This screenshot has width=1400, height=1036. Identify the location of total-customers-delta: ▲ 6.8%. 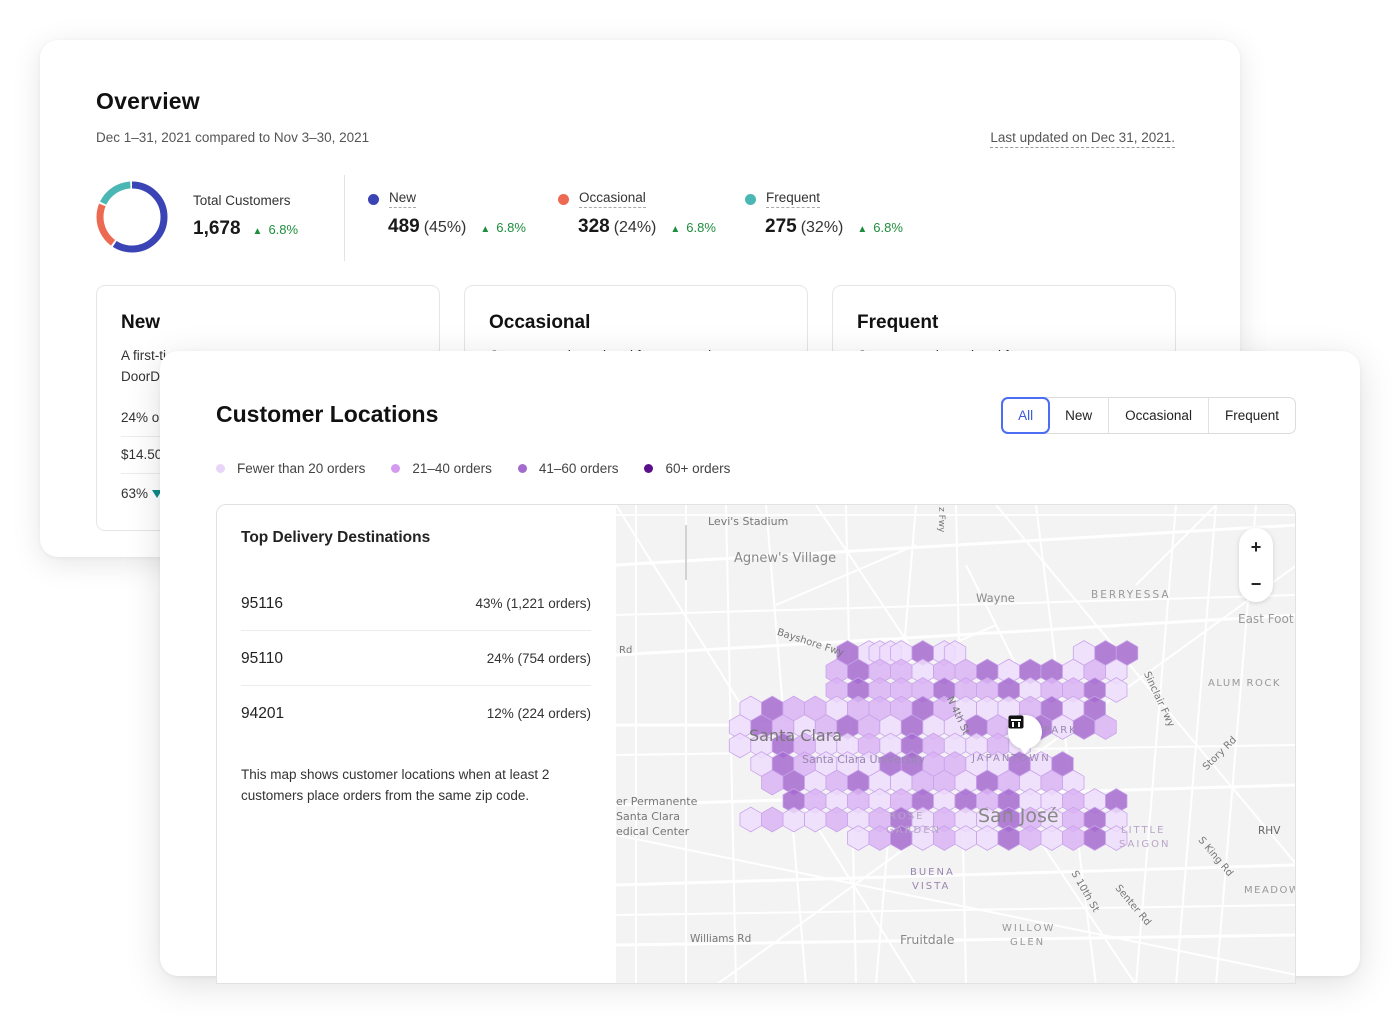
(276, 229).